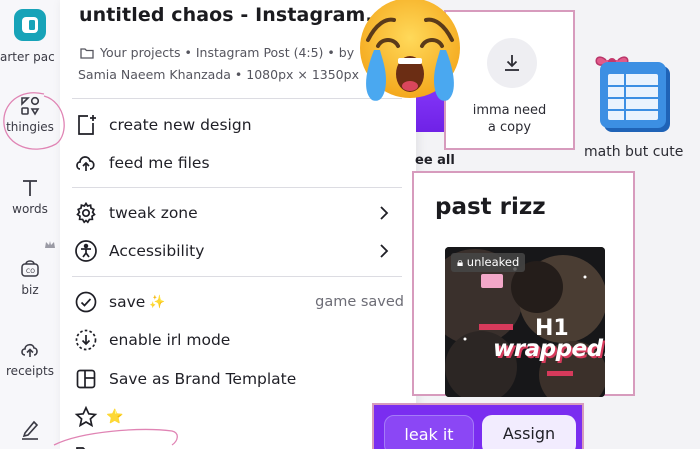 Image resolution: width=700 pixels, height=449 pixels. What do you see at coordinates (525, 322) in the screenshot?
I see `design-thumbnail: 🔒︎ unleaked H1 wrapped!` at bounding box center [525, 322].